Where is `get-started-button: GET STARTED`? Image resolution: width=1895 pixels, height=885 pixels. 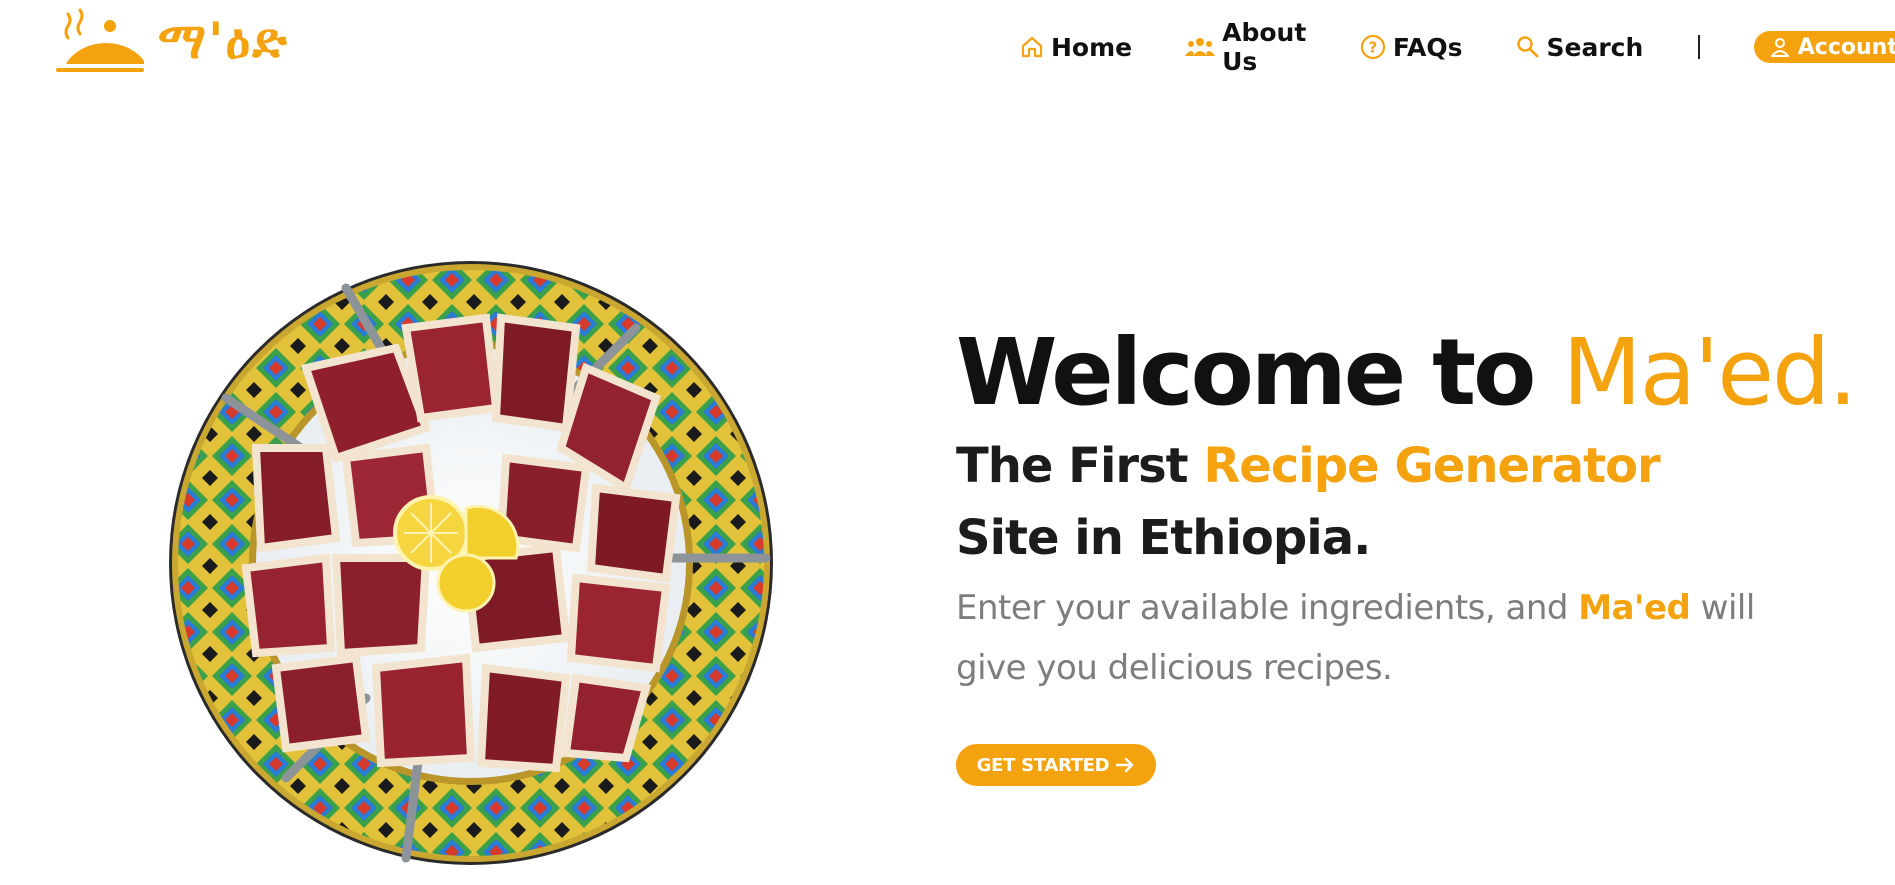 get-started-button: GET STARTED is located at coordinates (1056, 765).